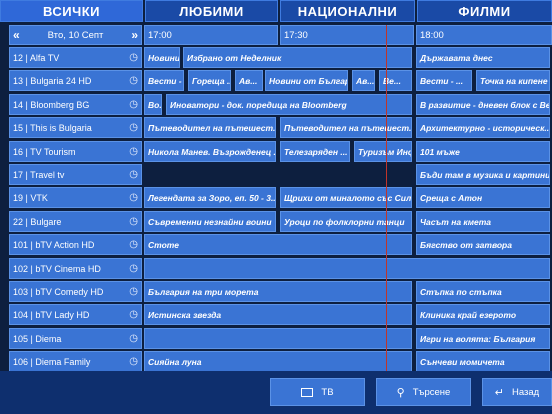 The height and width of the screenshot is (414, 552). What do you see at coordinates (296, 35) in the screenshot?
I see `time-header-label: 17:30` at bounding box center [296, 35].